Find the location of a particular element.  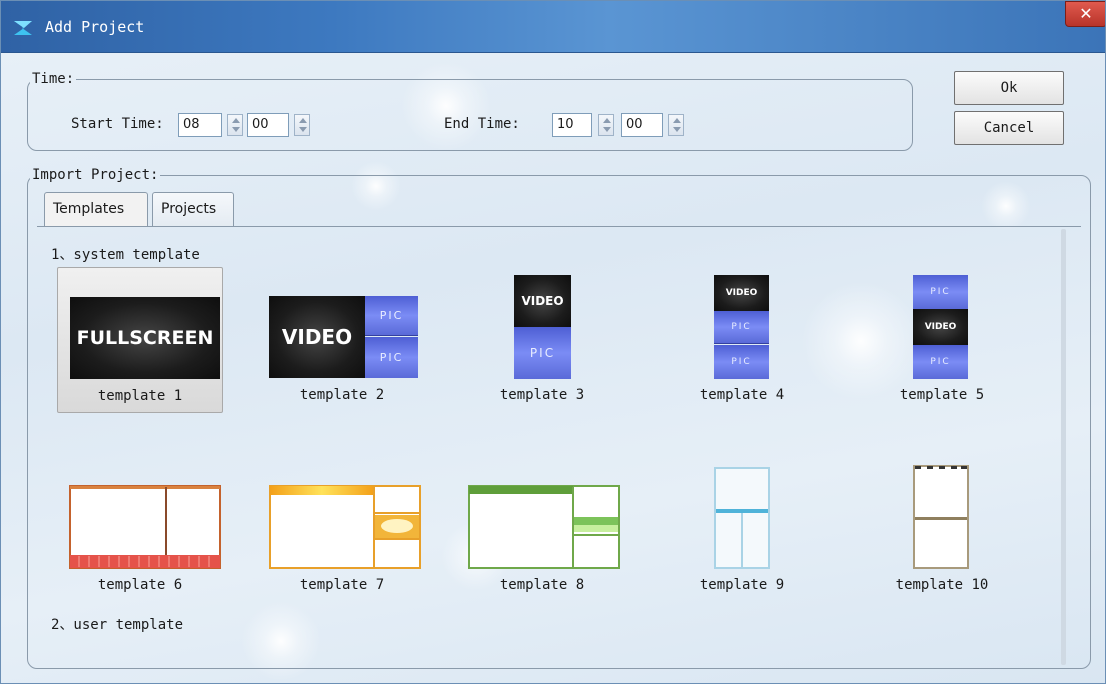

tab-projects: Projects is located at coordinates (193, 209).